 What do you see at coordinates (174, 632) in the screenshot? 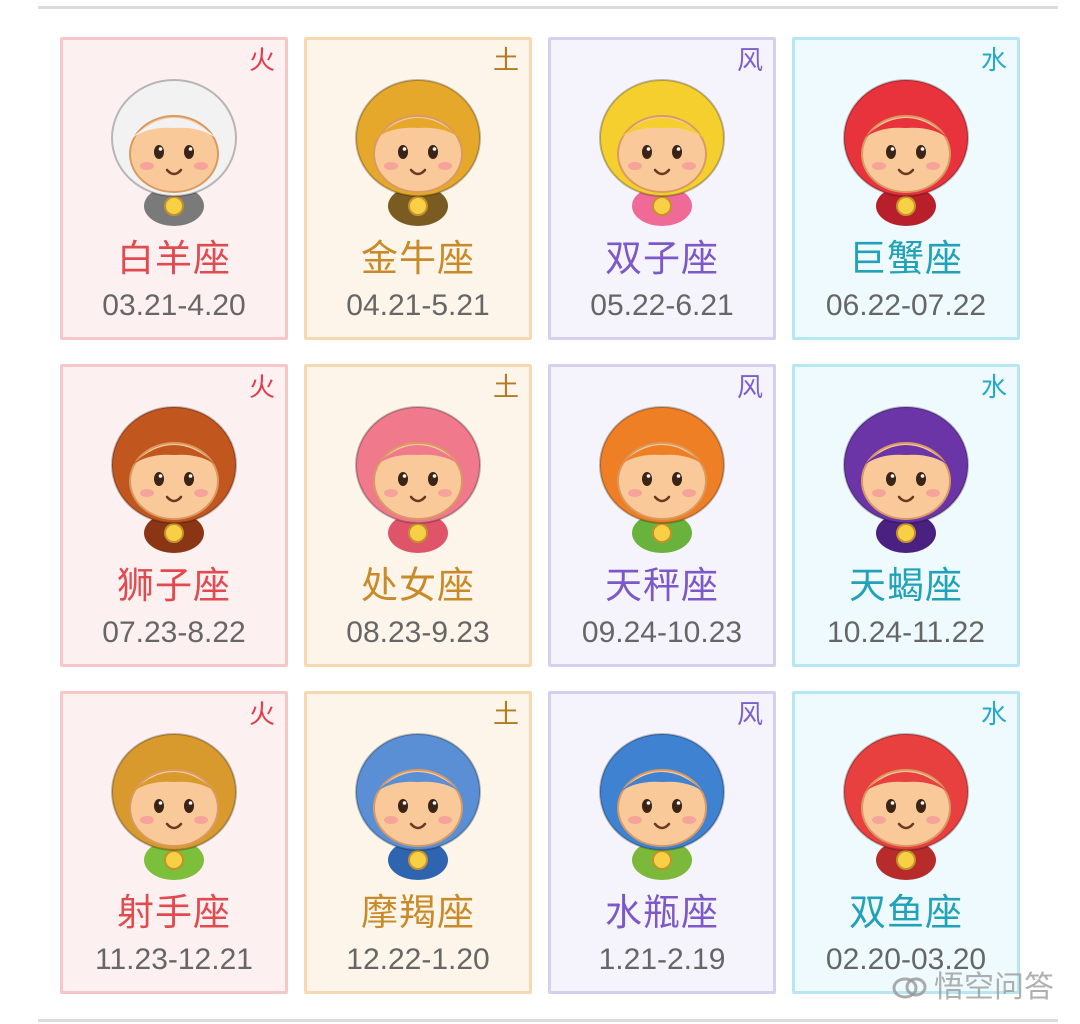
I see `zodiac-date-range: 07.23-8.22` at bounding box center [174, 632].